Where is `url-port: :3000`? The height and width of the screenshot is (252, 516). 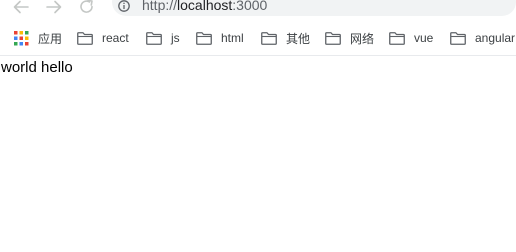 url-port: :3000 is located at coordinates (250, 6).